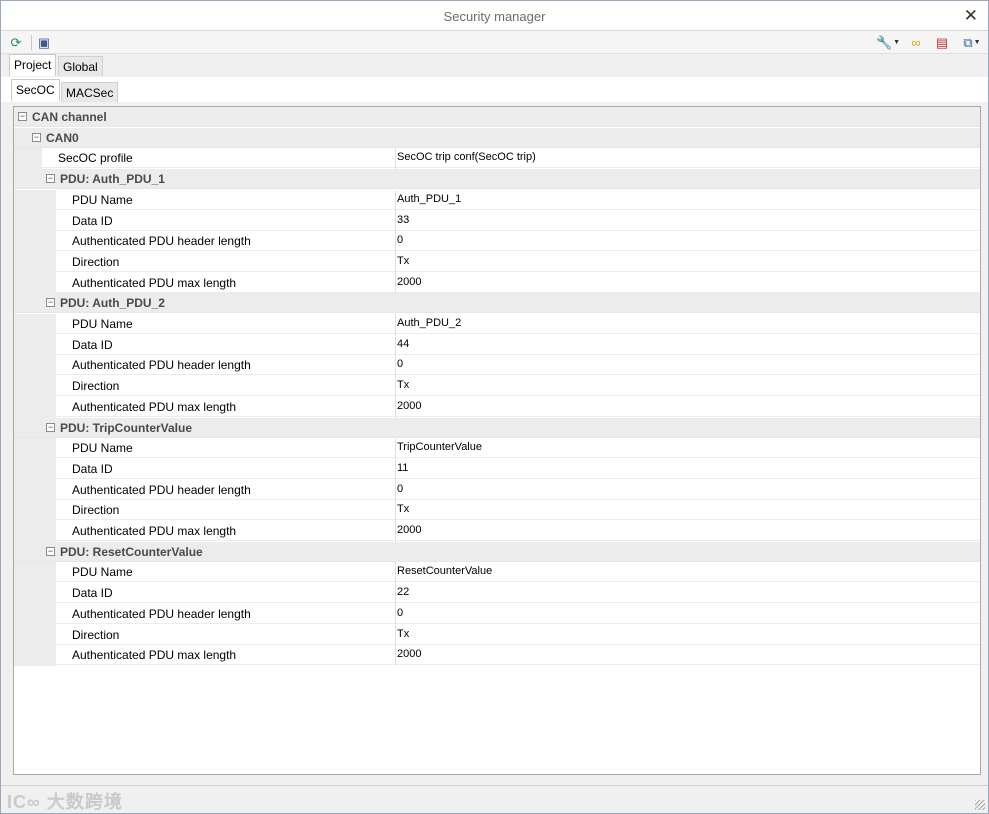 Image resolution: width=989 pixels, height=814 pixels. What do you see at coordinates (402, 468) in the screenshot?
I see `property-value: 11` at bounding box center [402, 468].